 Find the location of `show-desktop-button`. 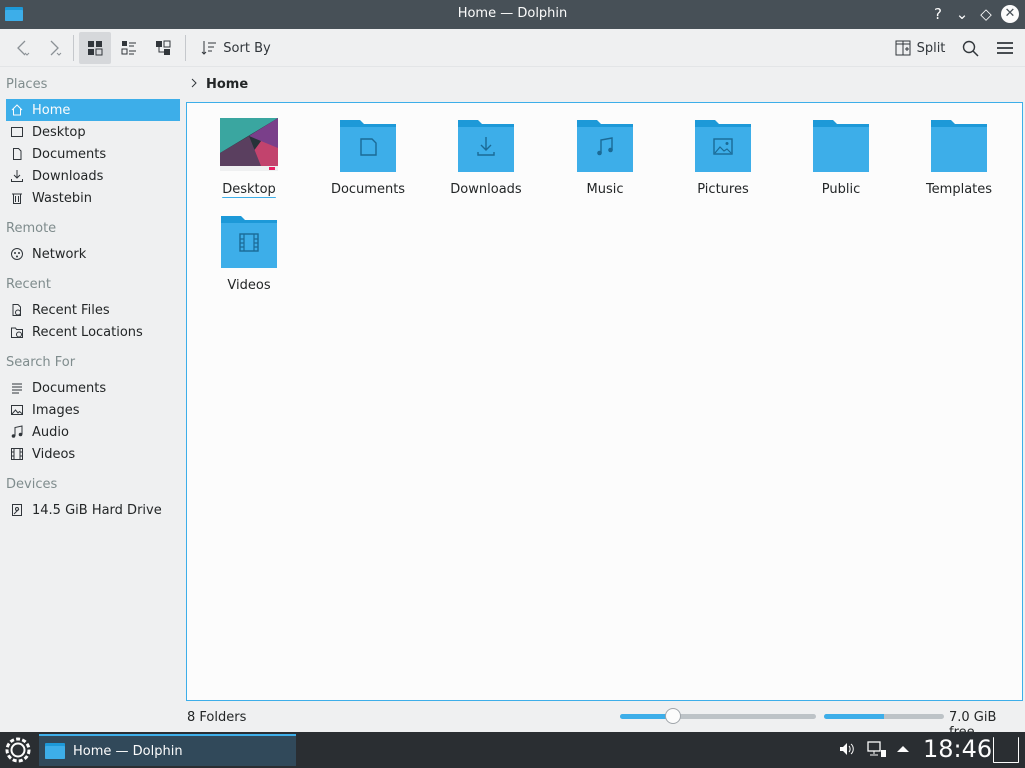

show-desktop-button is located at coordinates (1006, 750).